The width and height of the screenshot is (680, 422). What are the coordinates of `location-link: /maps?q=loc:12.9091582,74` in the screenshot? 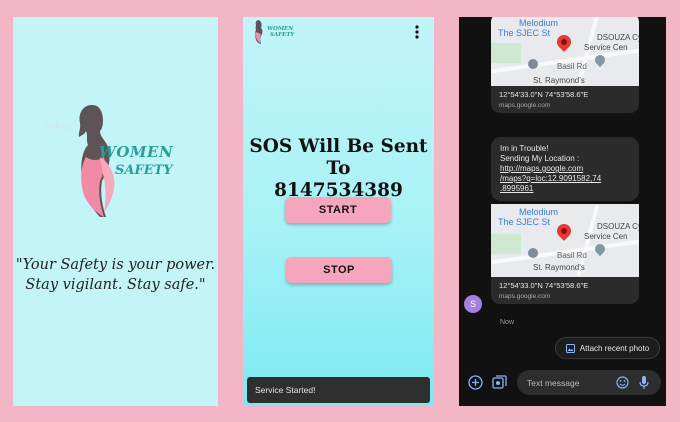 It's located at (550, 178).